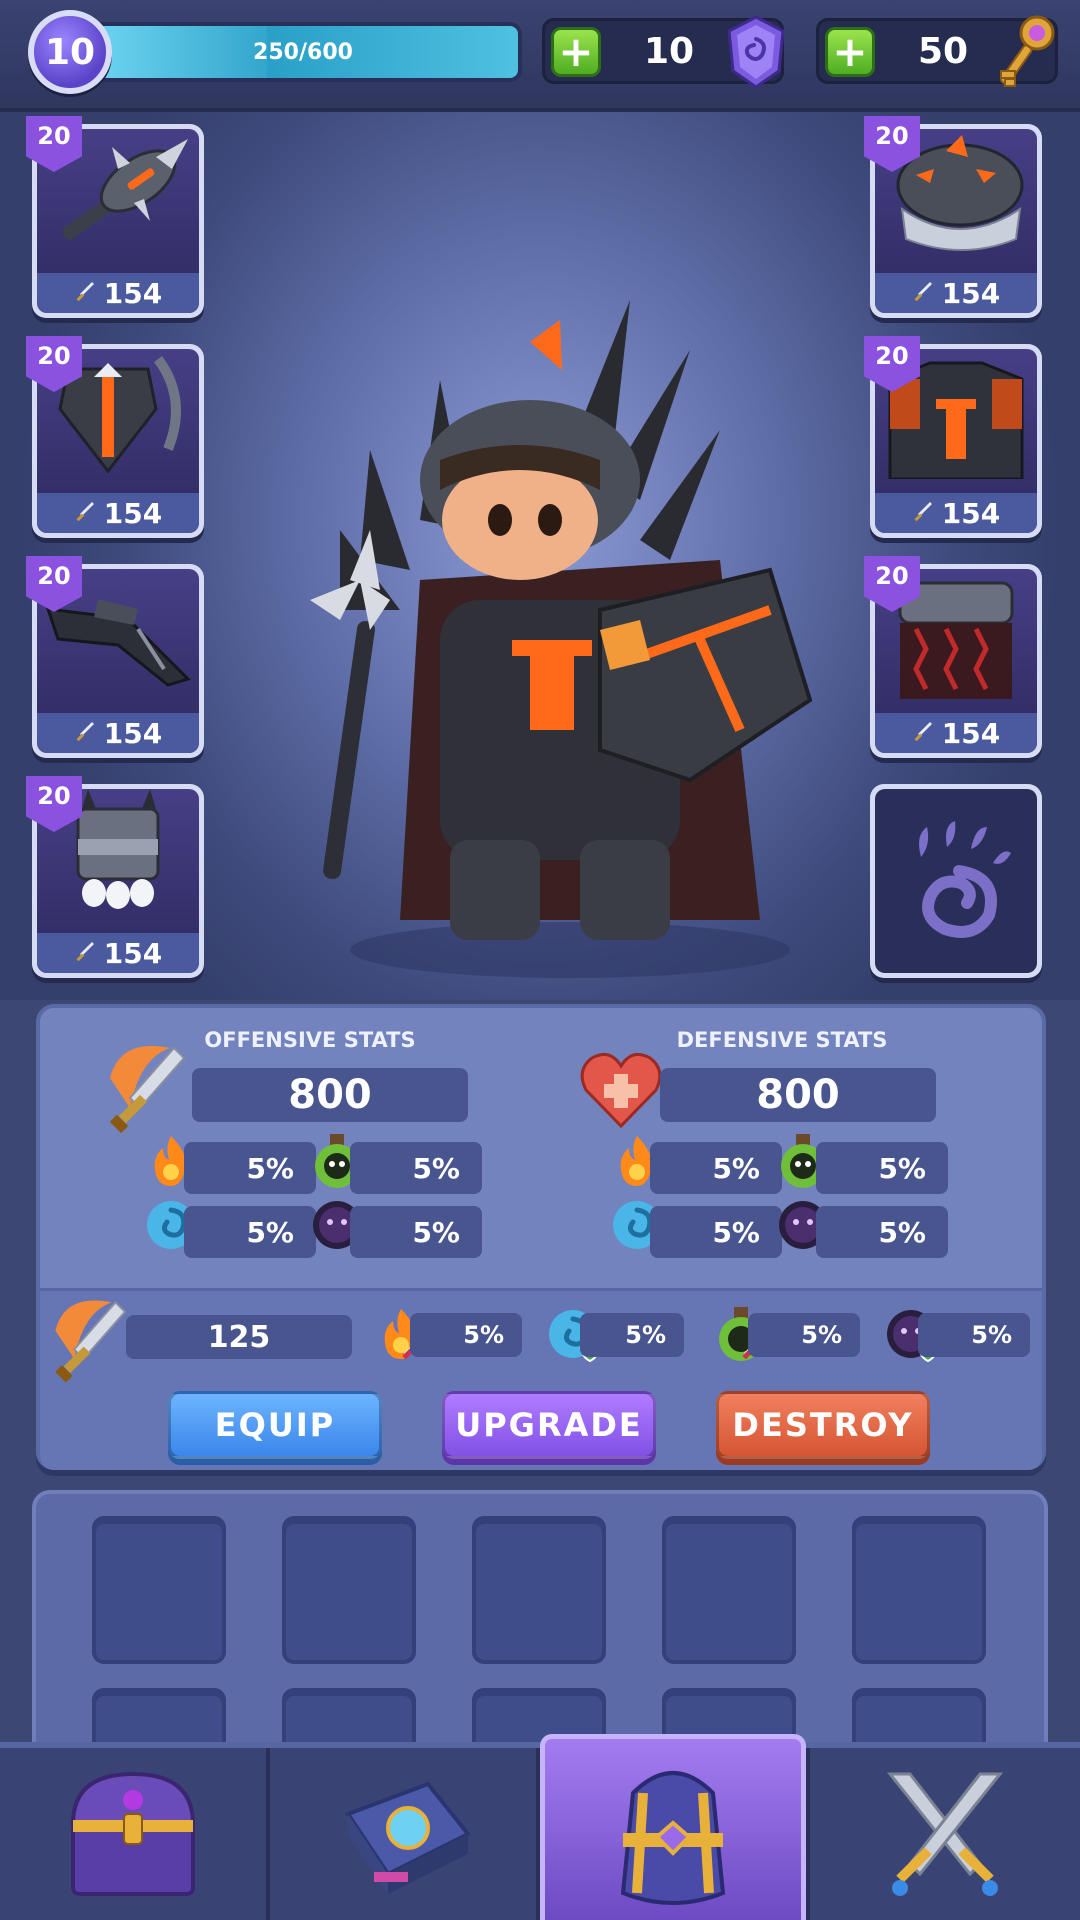 The image size is (1080, 1920). What do you see at coordinates (673, 1837) in the screenshot?
I see `backpack-icon` at bounding box center [673, 1837].